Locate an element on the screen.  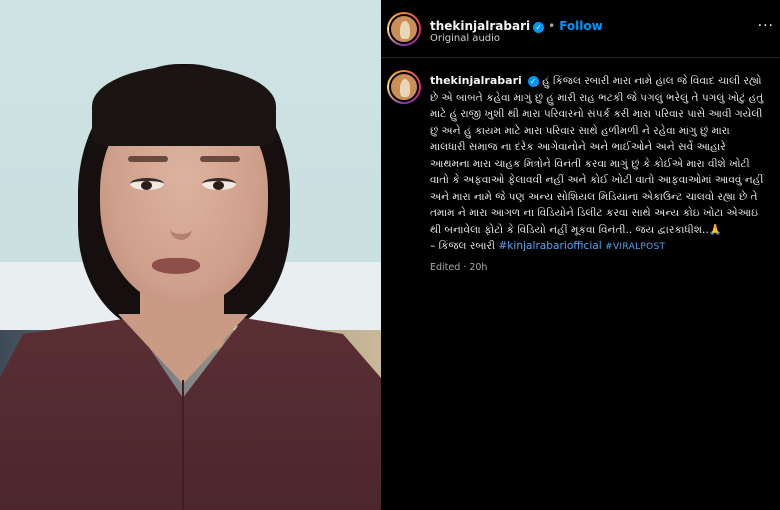
nose is located at coordinates (181, 218).